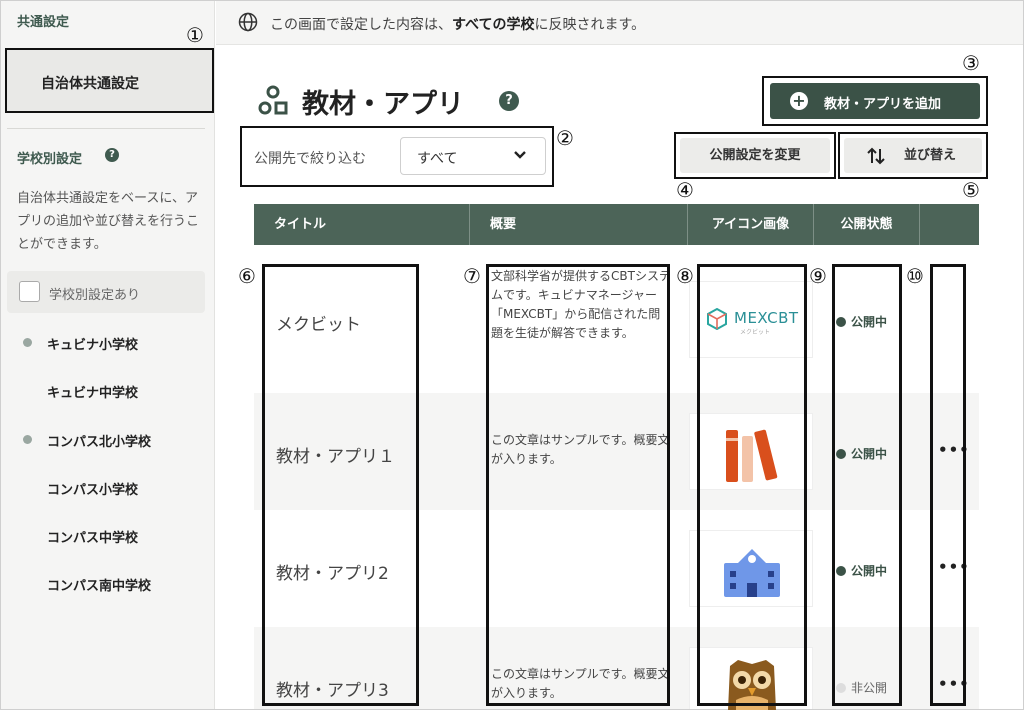  I want to click on table-header: タイトル 概要 アイコン画像 公開状態, so click(616, 224).